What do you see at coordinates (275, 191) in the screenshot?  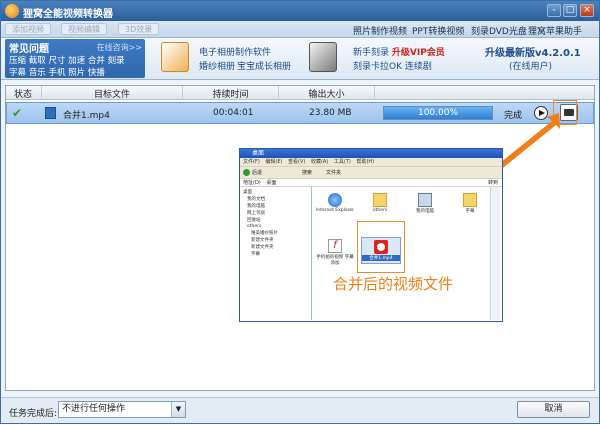 I see `tree-item: 桌面` at bounding box center [275, 191].